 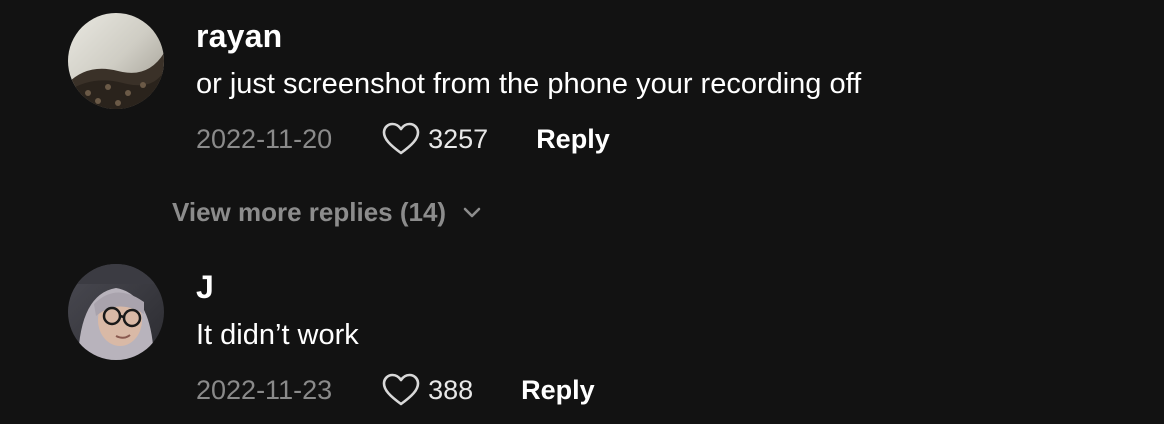 What do you see at coordinates (264, 389) in the screenshot?
I see `comment-date: 2022-11-23` at bounding box center [264, 389].